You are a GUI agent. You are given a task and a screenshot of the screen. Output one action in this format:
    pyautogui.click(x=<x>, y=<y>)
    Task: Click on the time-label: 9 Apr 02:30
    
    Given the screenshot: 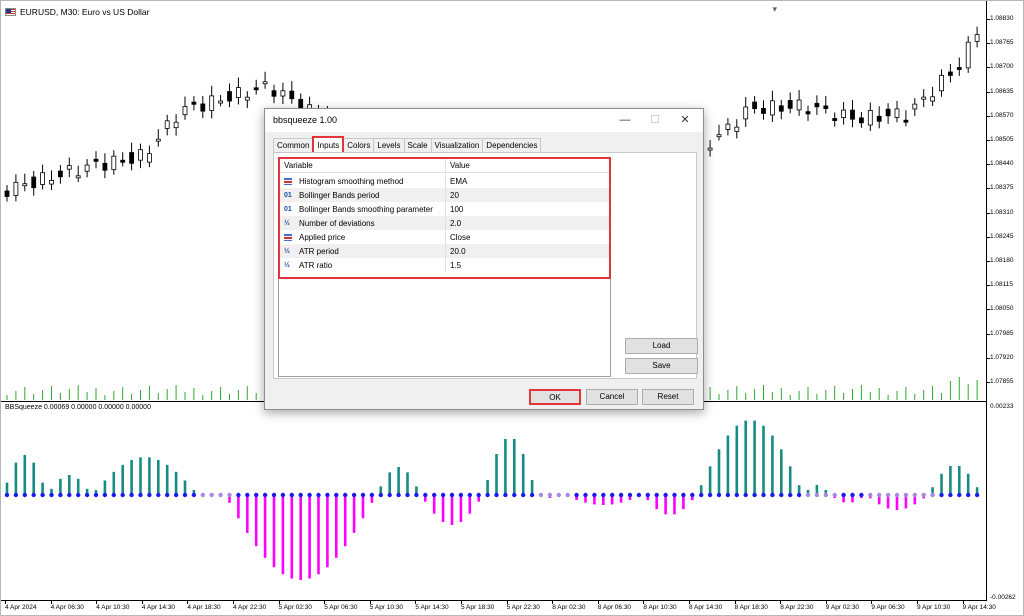 What is the action you would take?
    pyautogui.click(x=842, y=607)
    